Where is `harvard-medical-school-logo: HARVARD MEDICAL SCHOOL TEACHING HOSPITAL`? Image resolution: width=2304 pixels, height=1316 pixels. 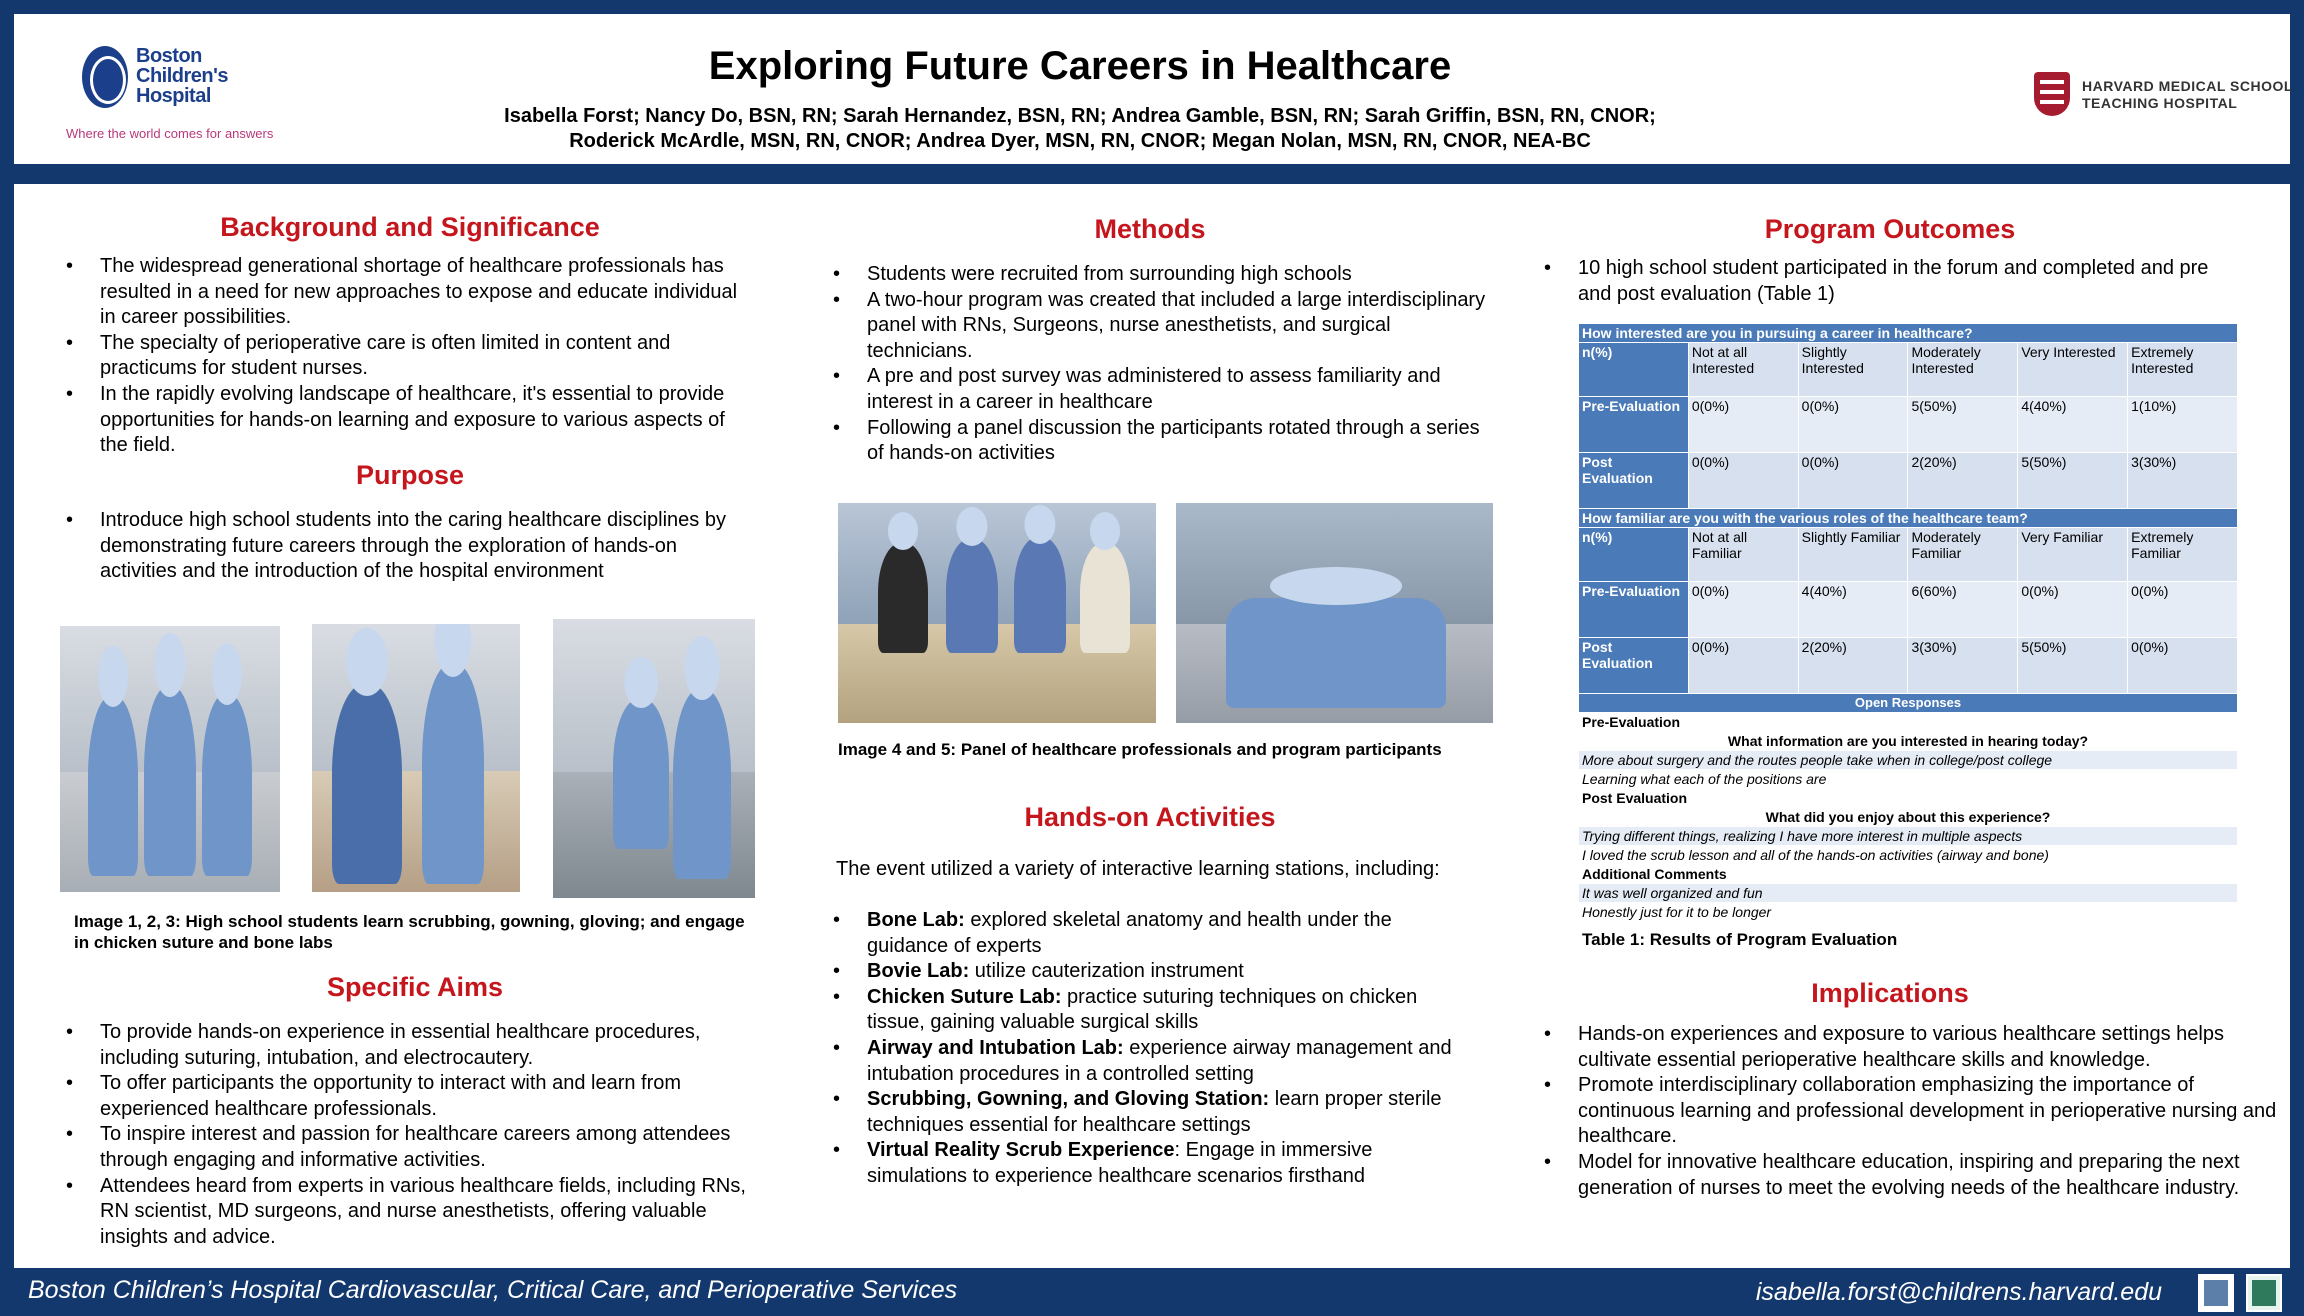
harvard-medical-school-logo: HARVARD MEDICAL SCHOOL TEACHING HOSPITAL is located at coordinates (2163, 97).